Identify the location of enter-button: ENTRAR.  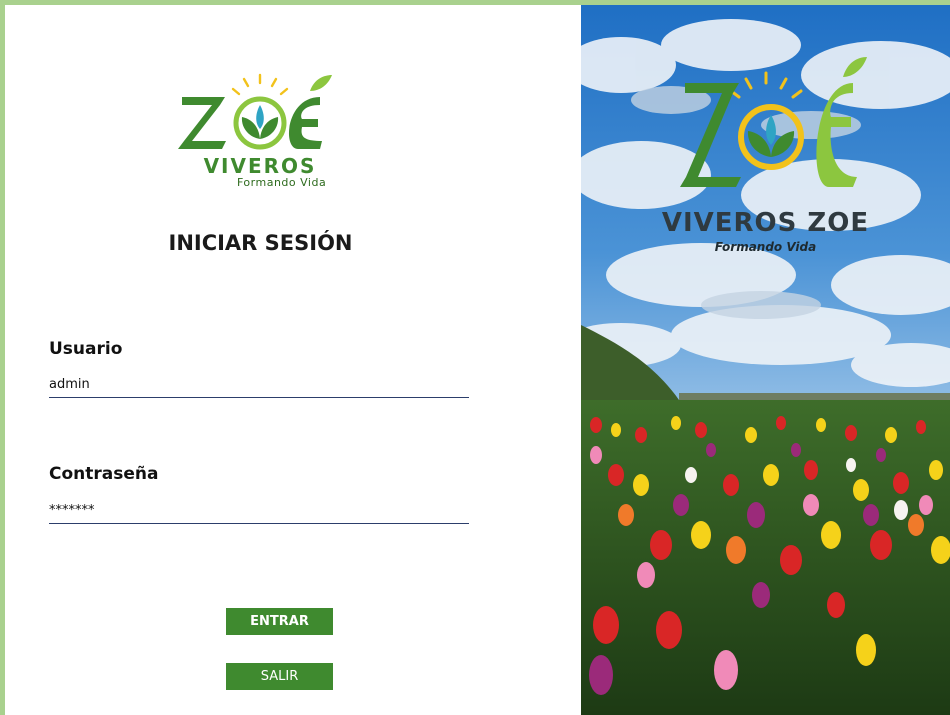
(279, 621).